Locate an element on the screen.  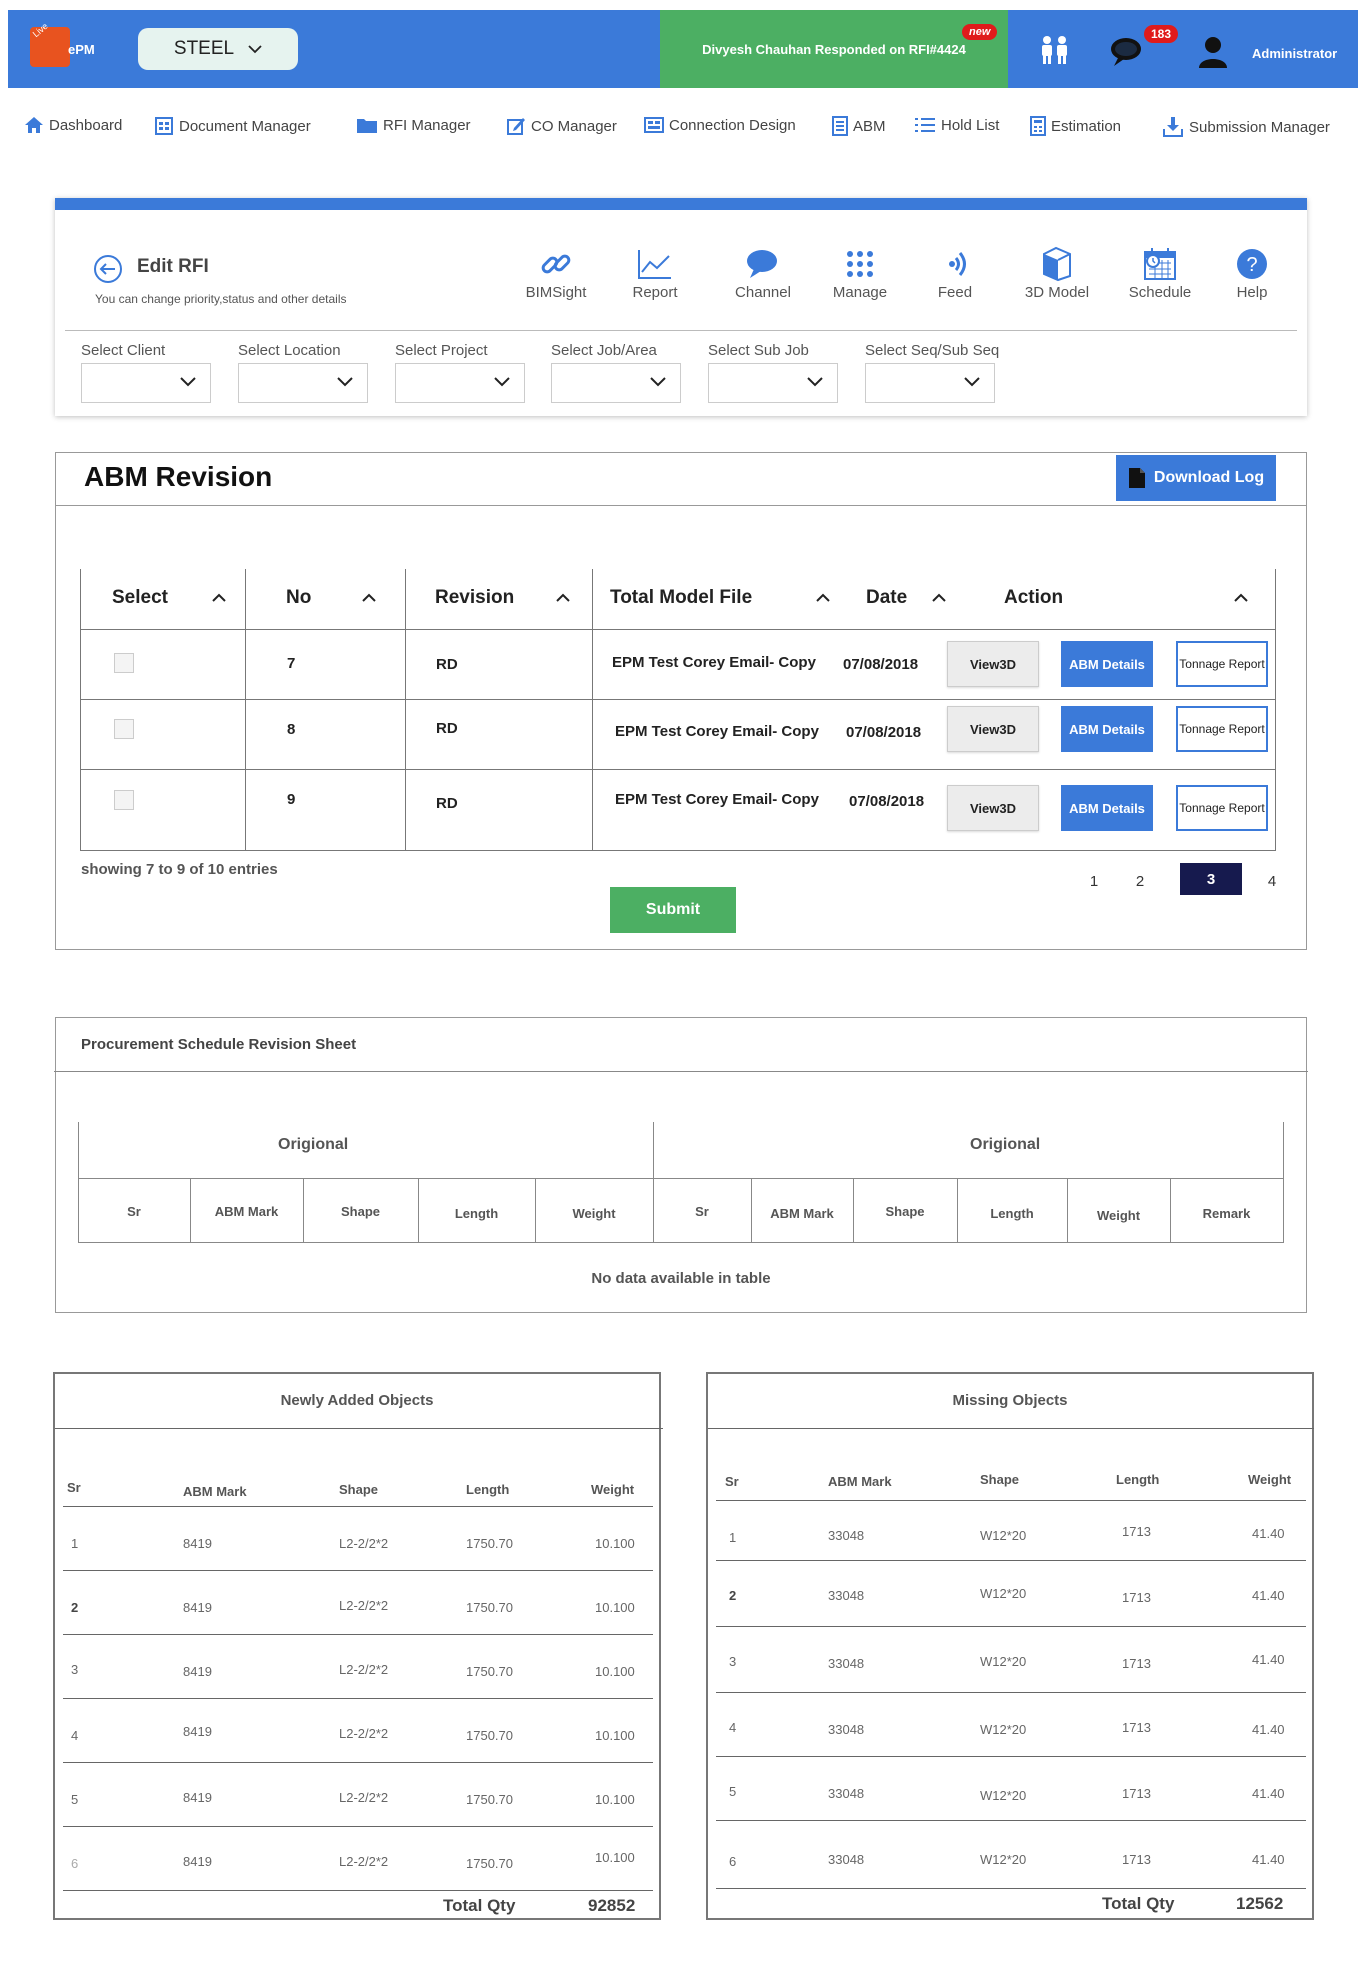
filter-job-select is located at coordinates (616, 383).